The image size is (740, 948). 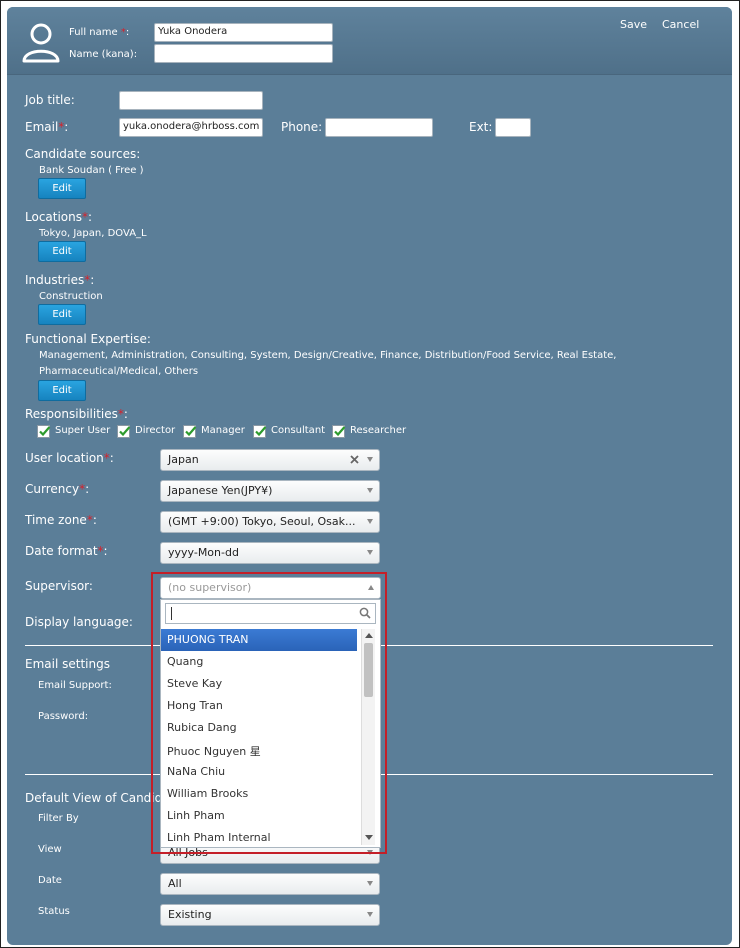 I want to click on full-name-input: Yuka Onodera, so click(x=243, y=32).